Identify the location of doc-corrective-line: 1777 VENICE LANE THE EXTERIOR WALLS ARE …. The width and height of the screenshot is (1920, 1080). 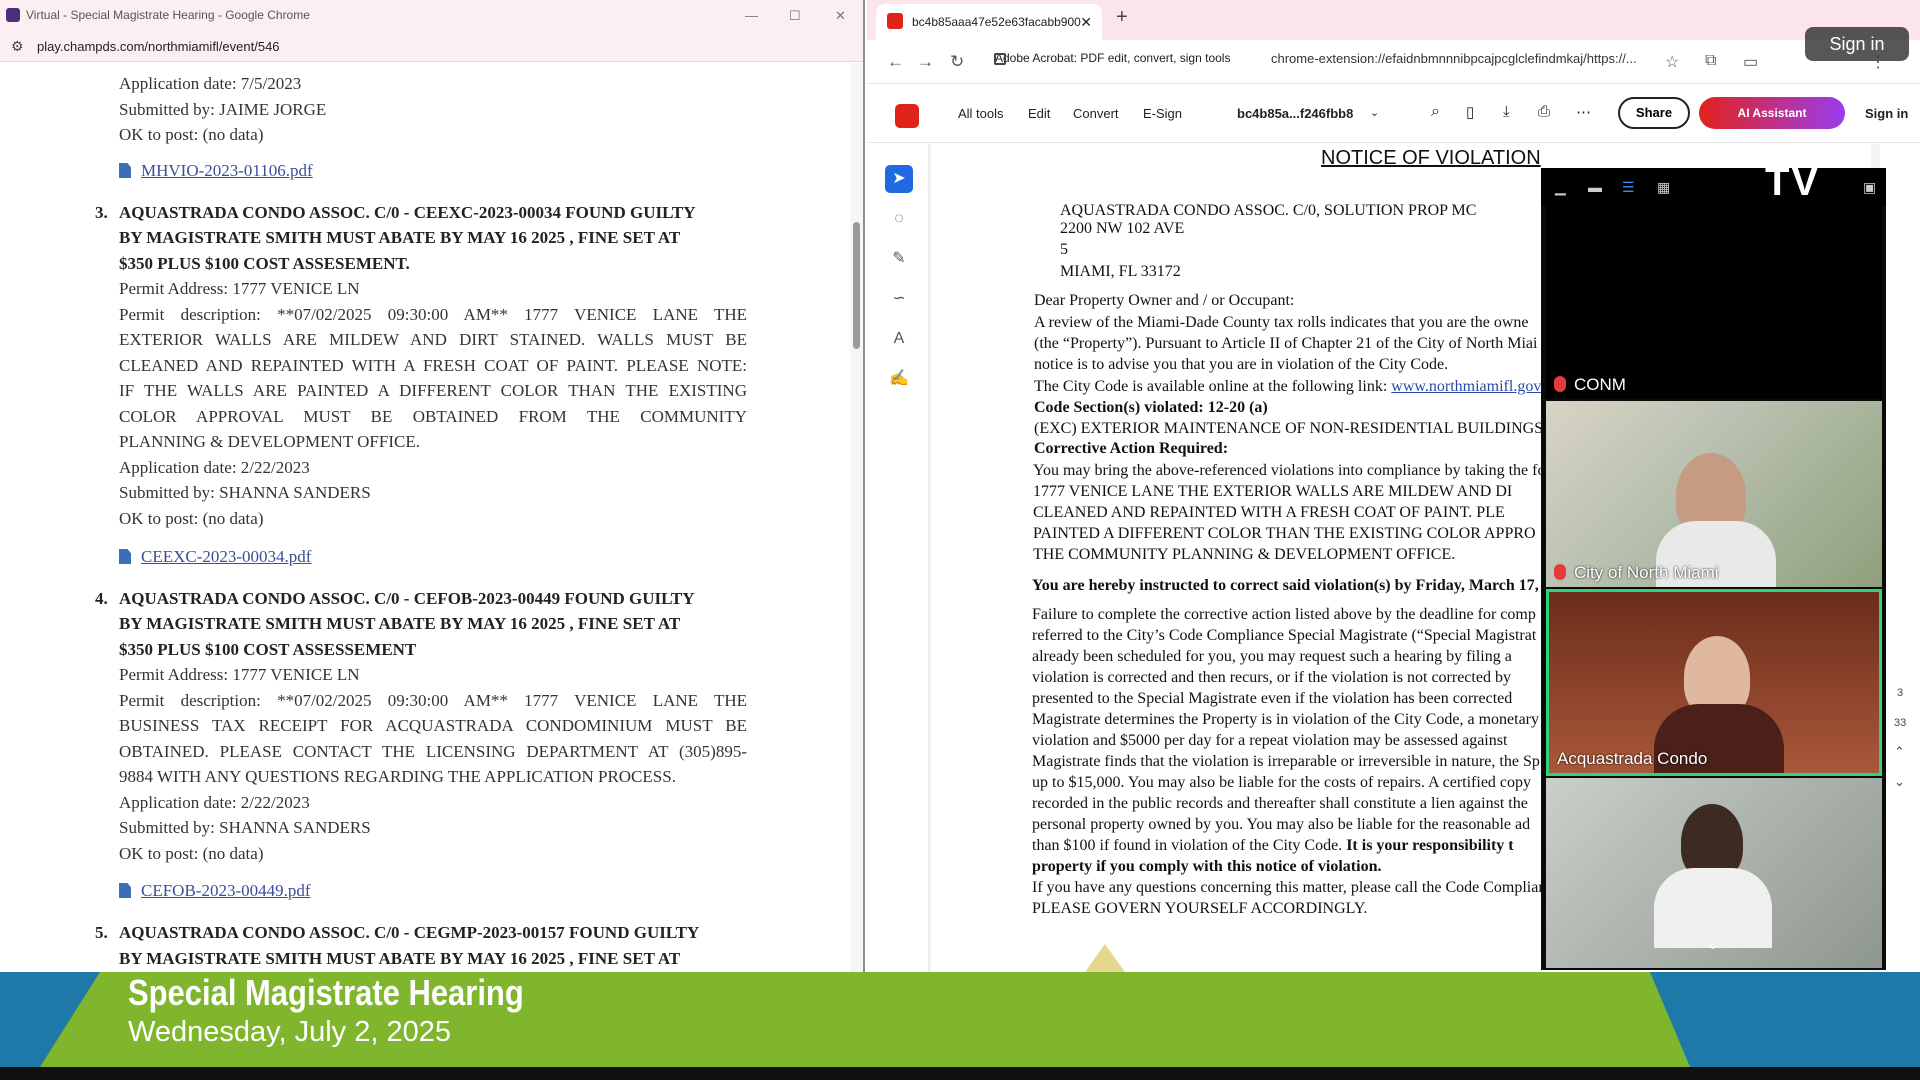
(1273, 491).